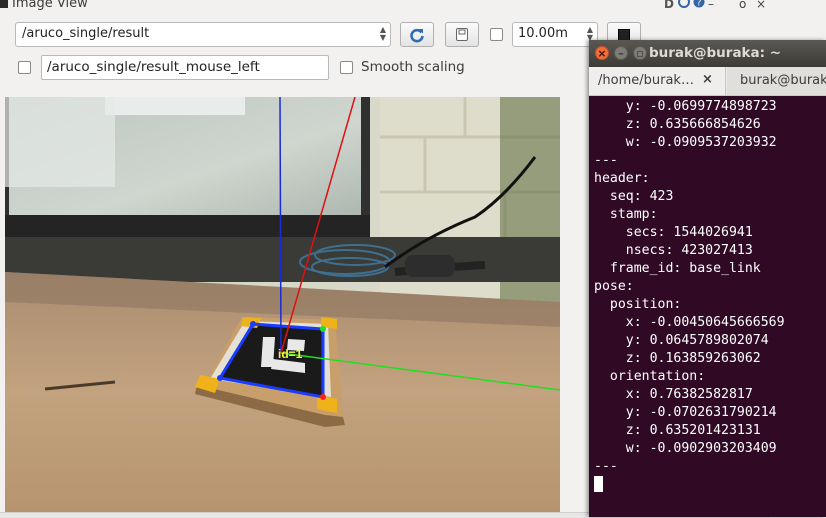 Image resolution: width=826 pixels, height=518 pixels. Describe the element at coordinates (24, 67) in the screenshot. I see `publish-click-checkbox` at that location.